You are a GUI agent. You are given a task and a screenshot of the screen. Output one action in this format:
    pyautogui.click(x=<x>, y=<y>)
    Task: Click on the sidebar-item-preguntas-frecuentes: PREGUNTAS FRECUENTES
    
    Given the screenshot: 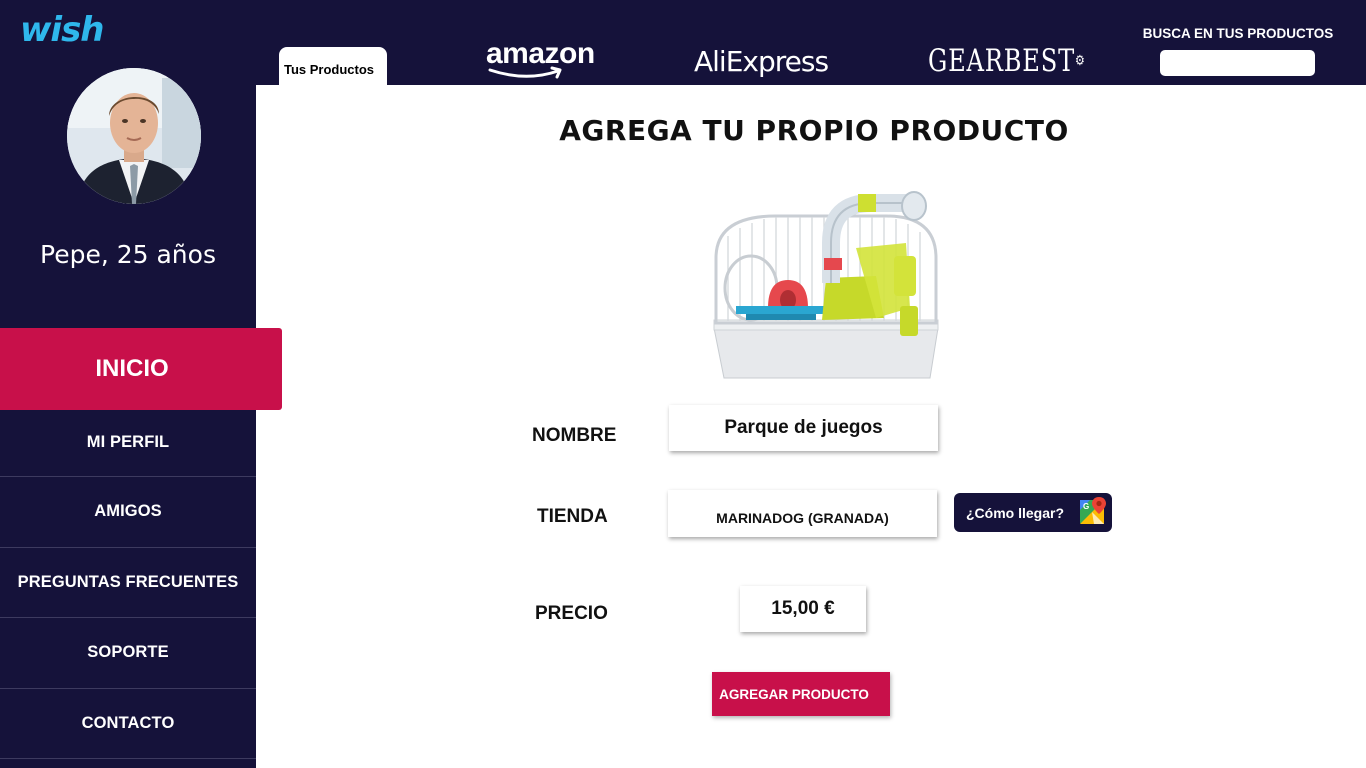 What is the action you would take?
    pyautogui.click(x=128, y=583)
    